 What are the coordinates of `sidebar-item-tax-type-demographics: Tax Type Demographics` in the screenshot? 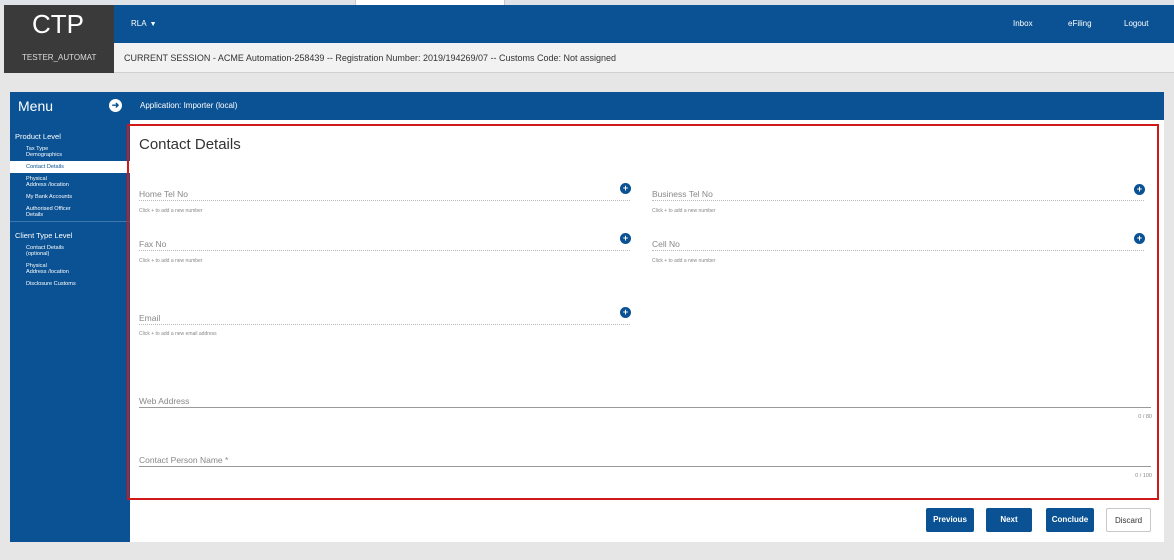 It's located at (70, 152).